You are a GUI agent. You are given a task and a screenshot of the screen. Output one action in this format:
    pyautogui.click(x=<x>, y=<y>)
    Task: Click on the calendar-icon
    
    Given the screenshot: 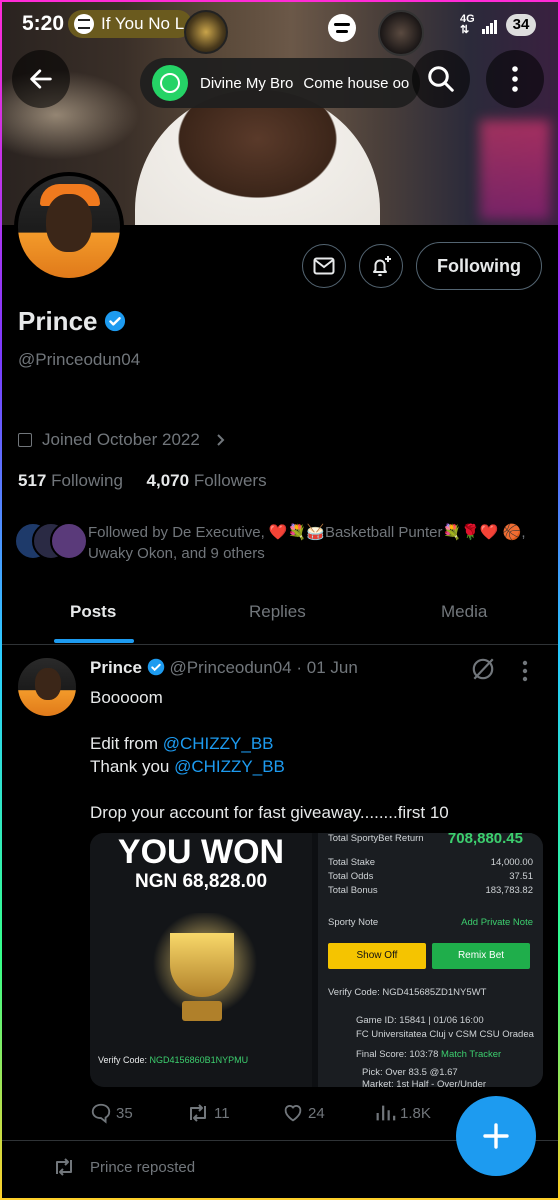 What is the action you would take?
    pyautogui.click(x=25, y=440)
    